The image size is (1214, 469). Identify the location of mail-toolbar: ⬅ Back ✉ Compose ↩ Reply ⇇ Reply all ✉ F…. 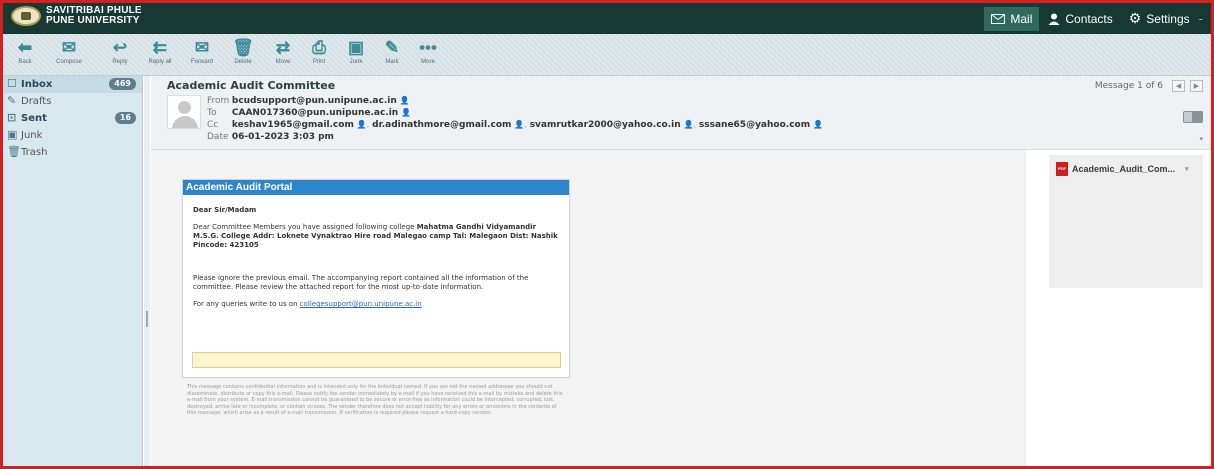
(607, 55).